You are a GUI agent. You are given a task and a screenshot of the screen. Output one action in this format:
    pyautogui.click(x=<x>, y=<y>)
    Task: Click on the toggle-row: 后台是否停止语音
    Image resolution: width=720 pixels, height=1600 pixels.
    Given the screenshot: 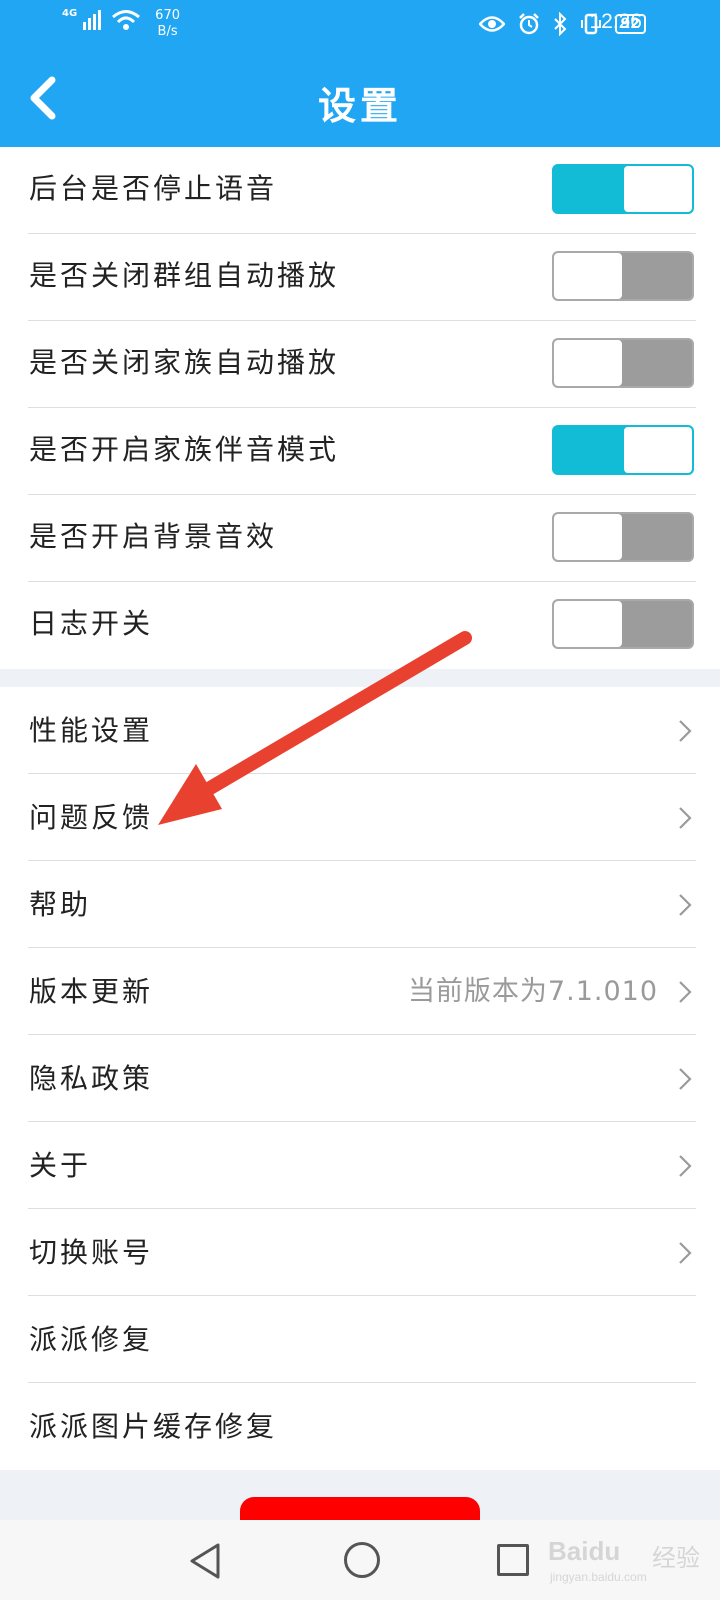 What is the action you would take?
    pyautogui.click(x=360, y=190)
    